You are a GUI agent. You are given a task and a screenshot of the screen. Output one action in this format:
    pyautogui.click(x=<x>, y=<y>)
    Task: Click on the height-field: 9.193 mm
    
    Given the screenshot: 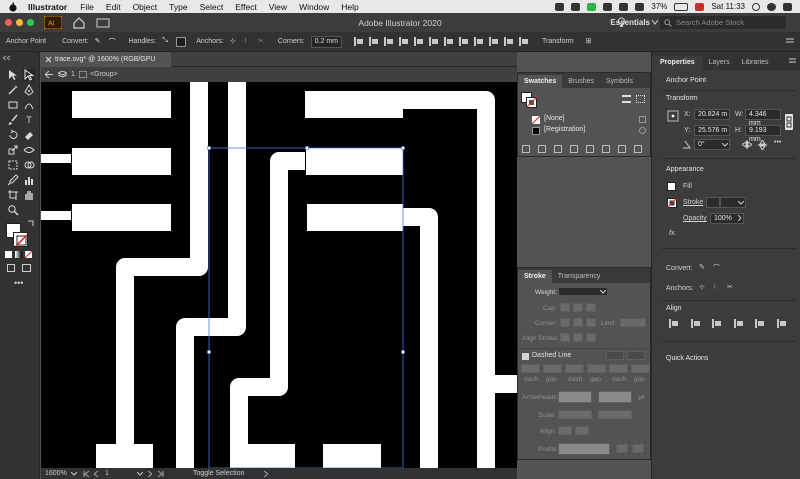 What is the action you would take?
    pyautogui.click(x=763, y=134)
    